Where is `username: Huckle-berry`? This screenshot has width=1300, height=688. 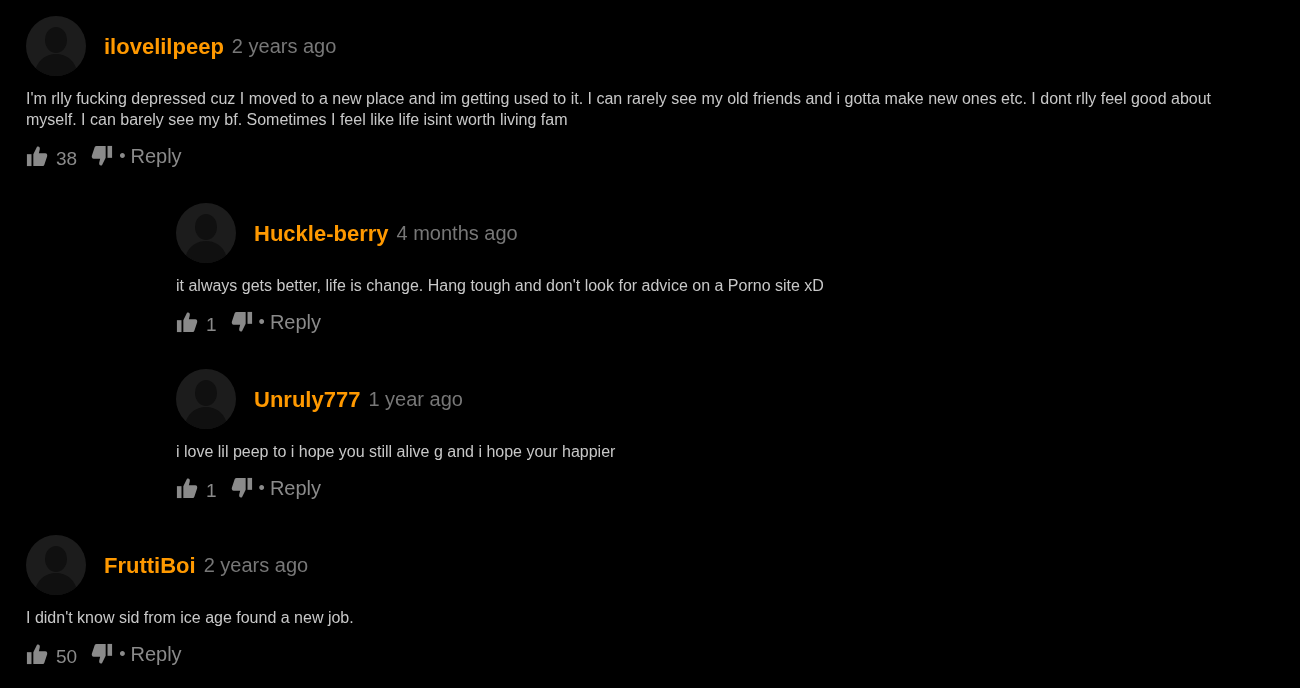
username: Huckle-berry is located at coordinates (321, 233).